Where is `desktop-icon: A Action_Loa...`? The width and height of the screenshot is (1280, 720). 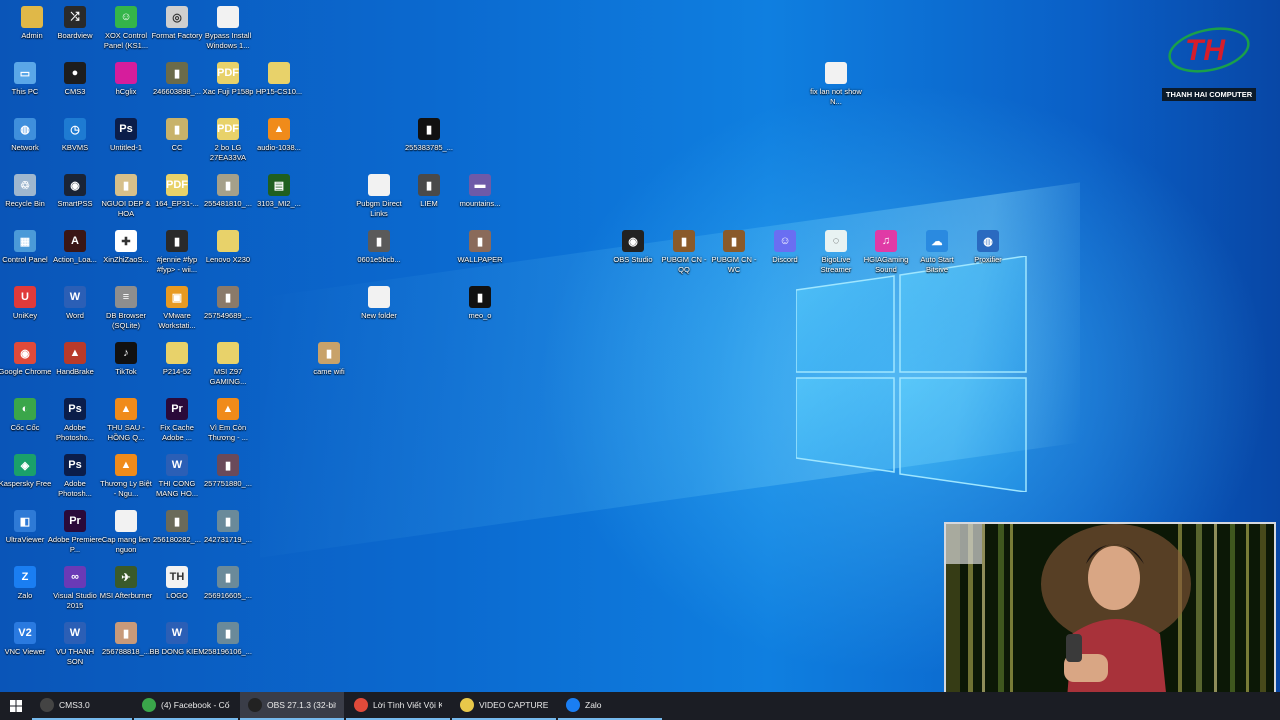
desktop-icon: A Action_Loa... is located at coordinates (75, 247).